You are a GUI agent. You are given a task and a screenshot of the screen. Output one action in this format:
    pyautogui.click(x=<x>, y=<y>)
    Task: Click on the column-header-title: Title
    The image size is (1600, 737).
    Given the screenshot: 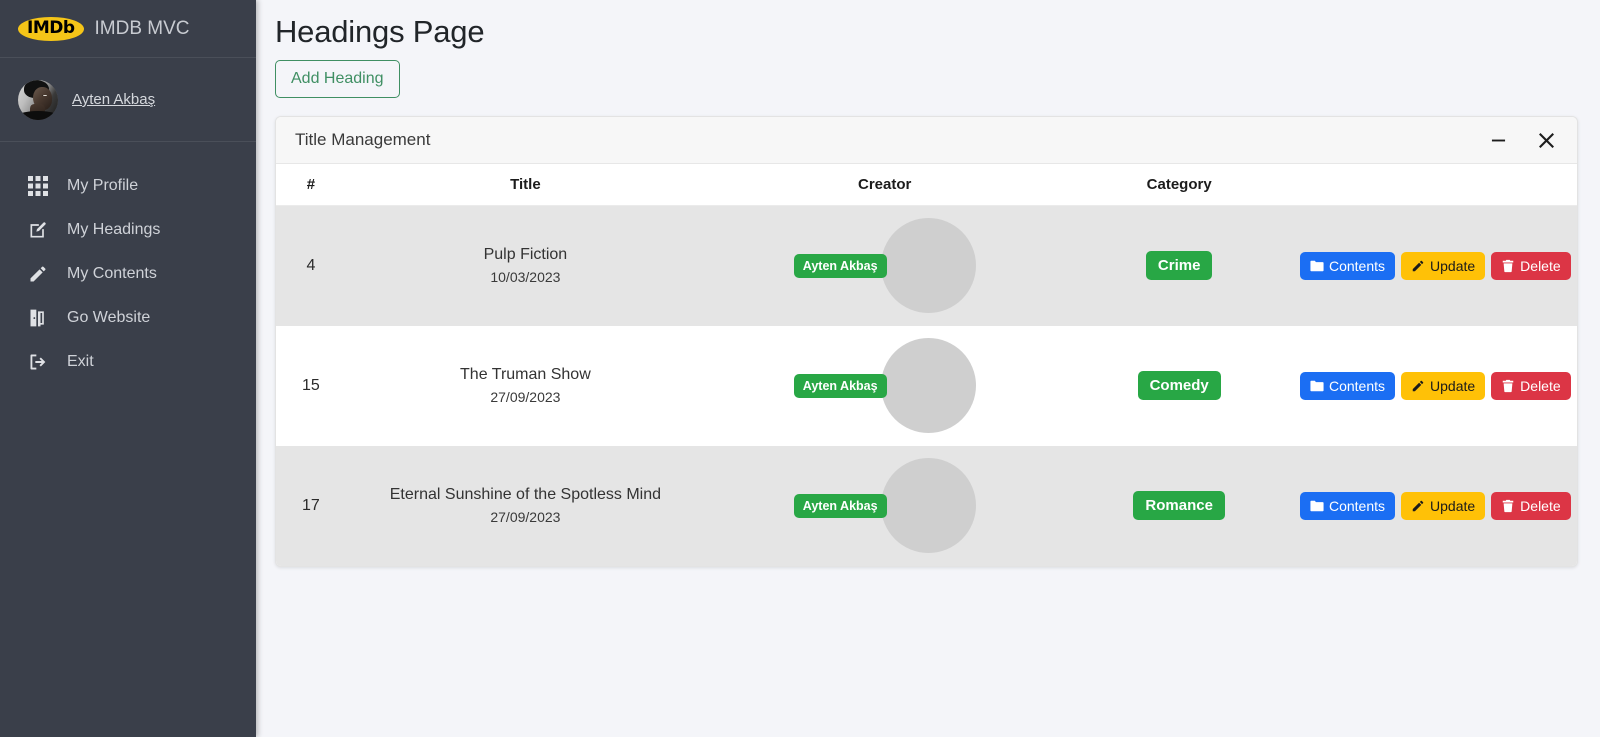 What is the action you would take?
    pyautogui.click(x=525, y=185)
    